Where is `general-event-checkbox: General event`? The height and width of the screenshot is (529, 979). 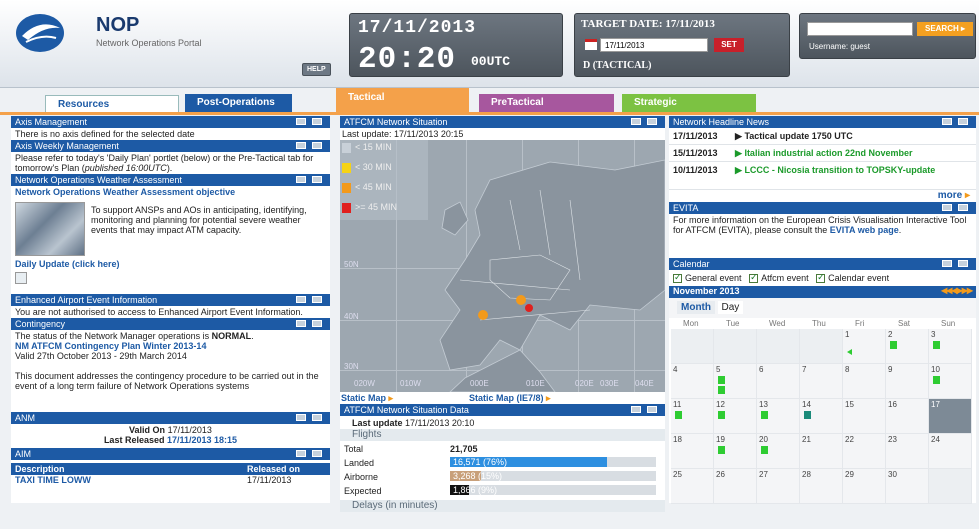 general-event-checkbox: General event is located at coordinates (707, 278).